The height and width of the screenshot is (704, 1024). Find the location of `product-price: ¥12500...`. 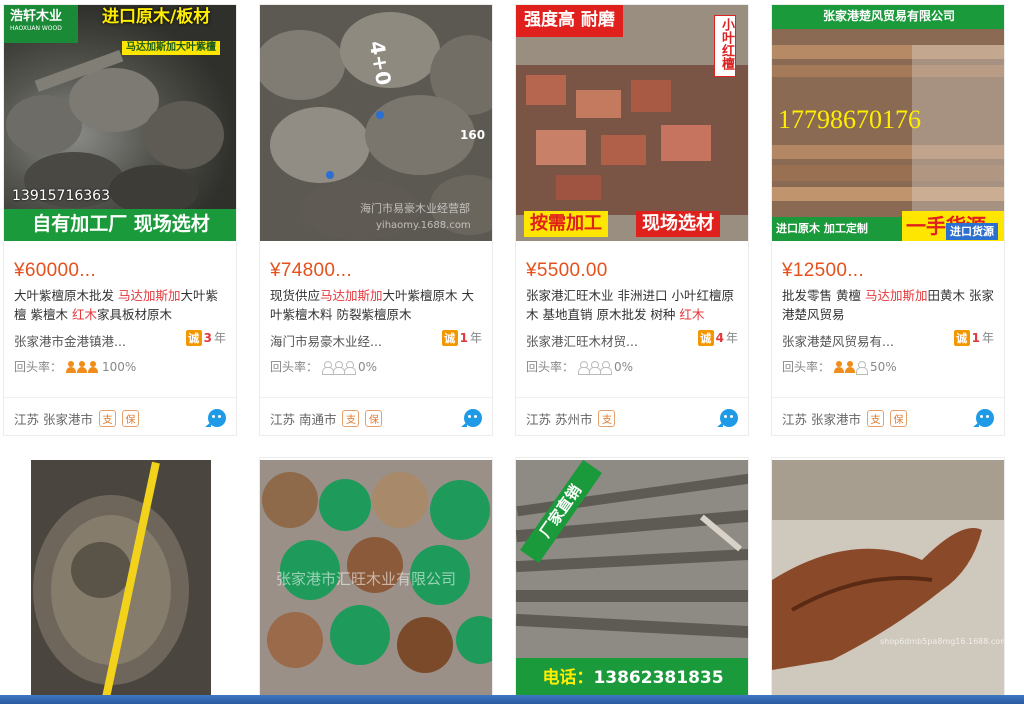

product-price: ¥12500... is located at coordinates (823, 270).